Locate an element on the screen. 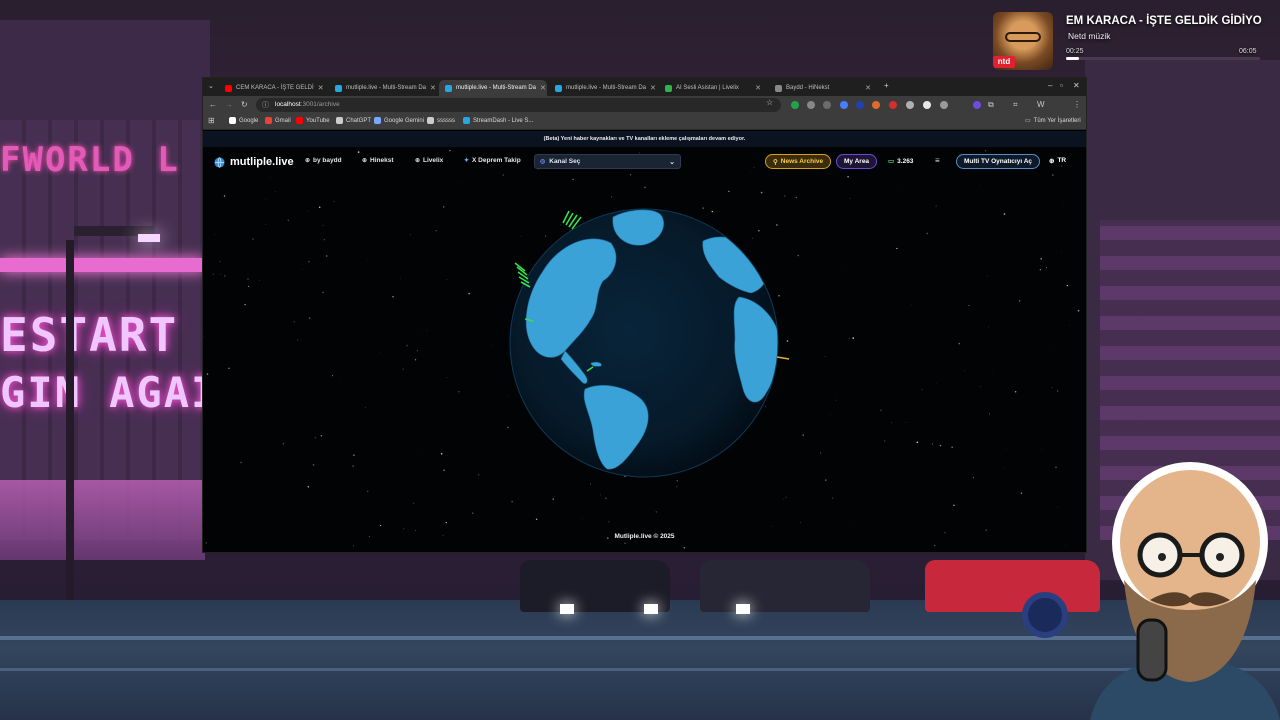 The height and width of the screenshot is (720, 1280). my-area-button: My Area is located at coordinates (857, 161).